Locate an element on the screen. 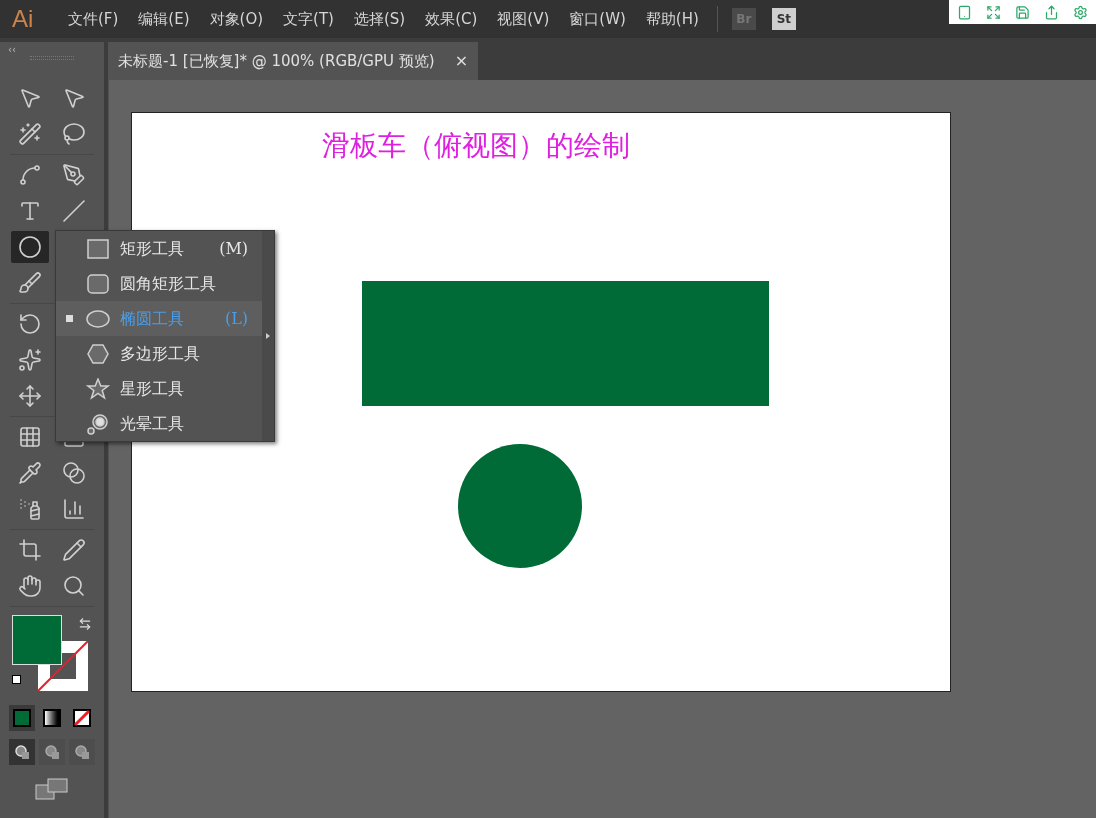 The image size is (1096, 818). sparkle-icon is located at coordinates (30, 360).